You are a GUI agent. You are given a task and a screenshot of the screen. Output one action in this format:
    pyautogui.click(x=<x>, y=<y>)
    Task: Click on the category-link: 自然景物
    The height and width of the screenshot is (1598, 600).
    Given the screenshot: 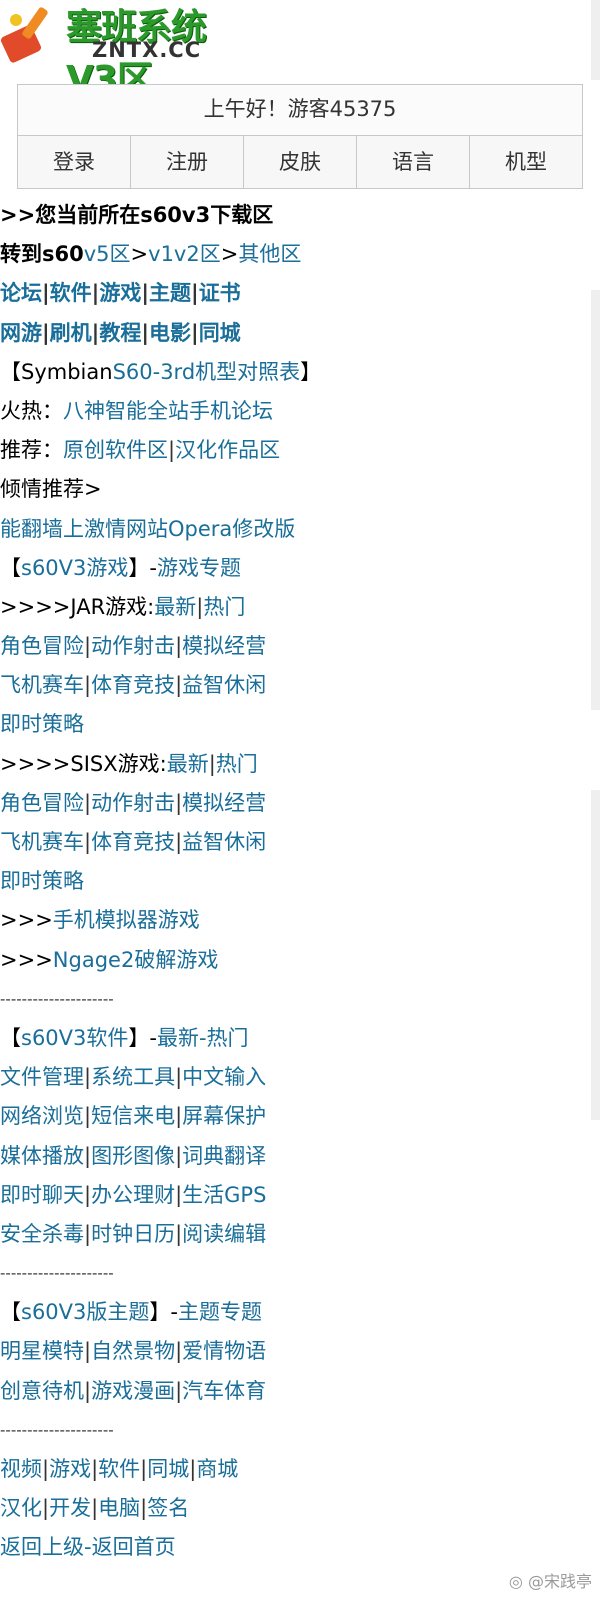 What is the action you would take?
    pyautogui.click(x=133, y=1351)
    